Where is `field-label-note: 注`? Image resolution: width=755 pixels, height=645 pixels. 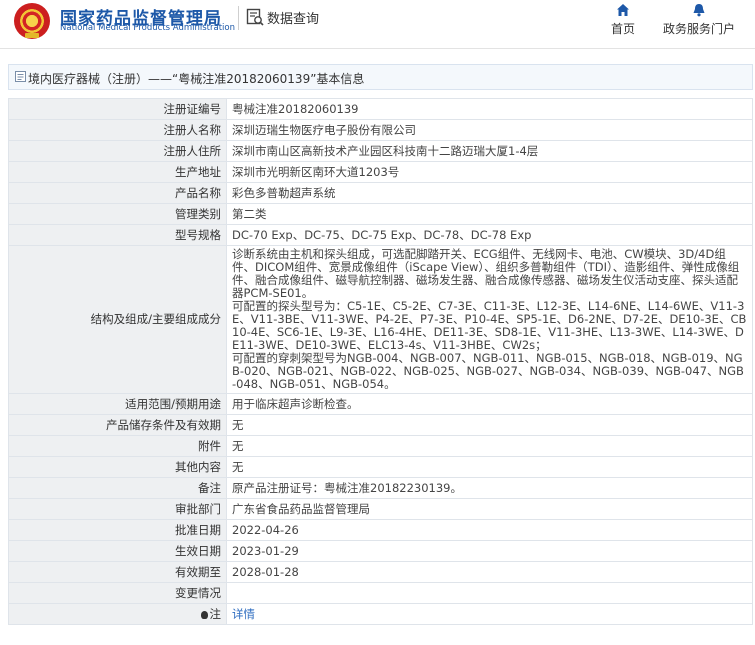 field-label-note: 注 is located at coordinates (117, 614).